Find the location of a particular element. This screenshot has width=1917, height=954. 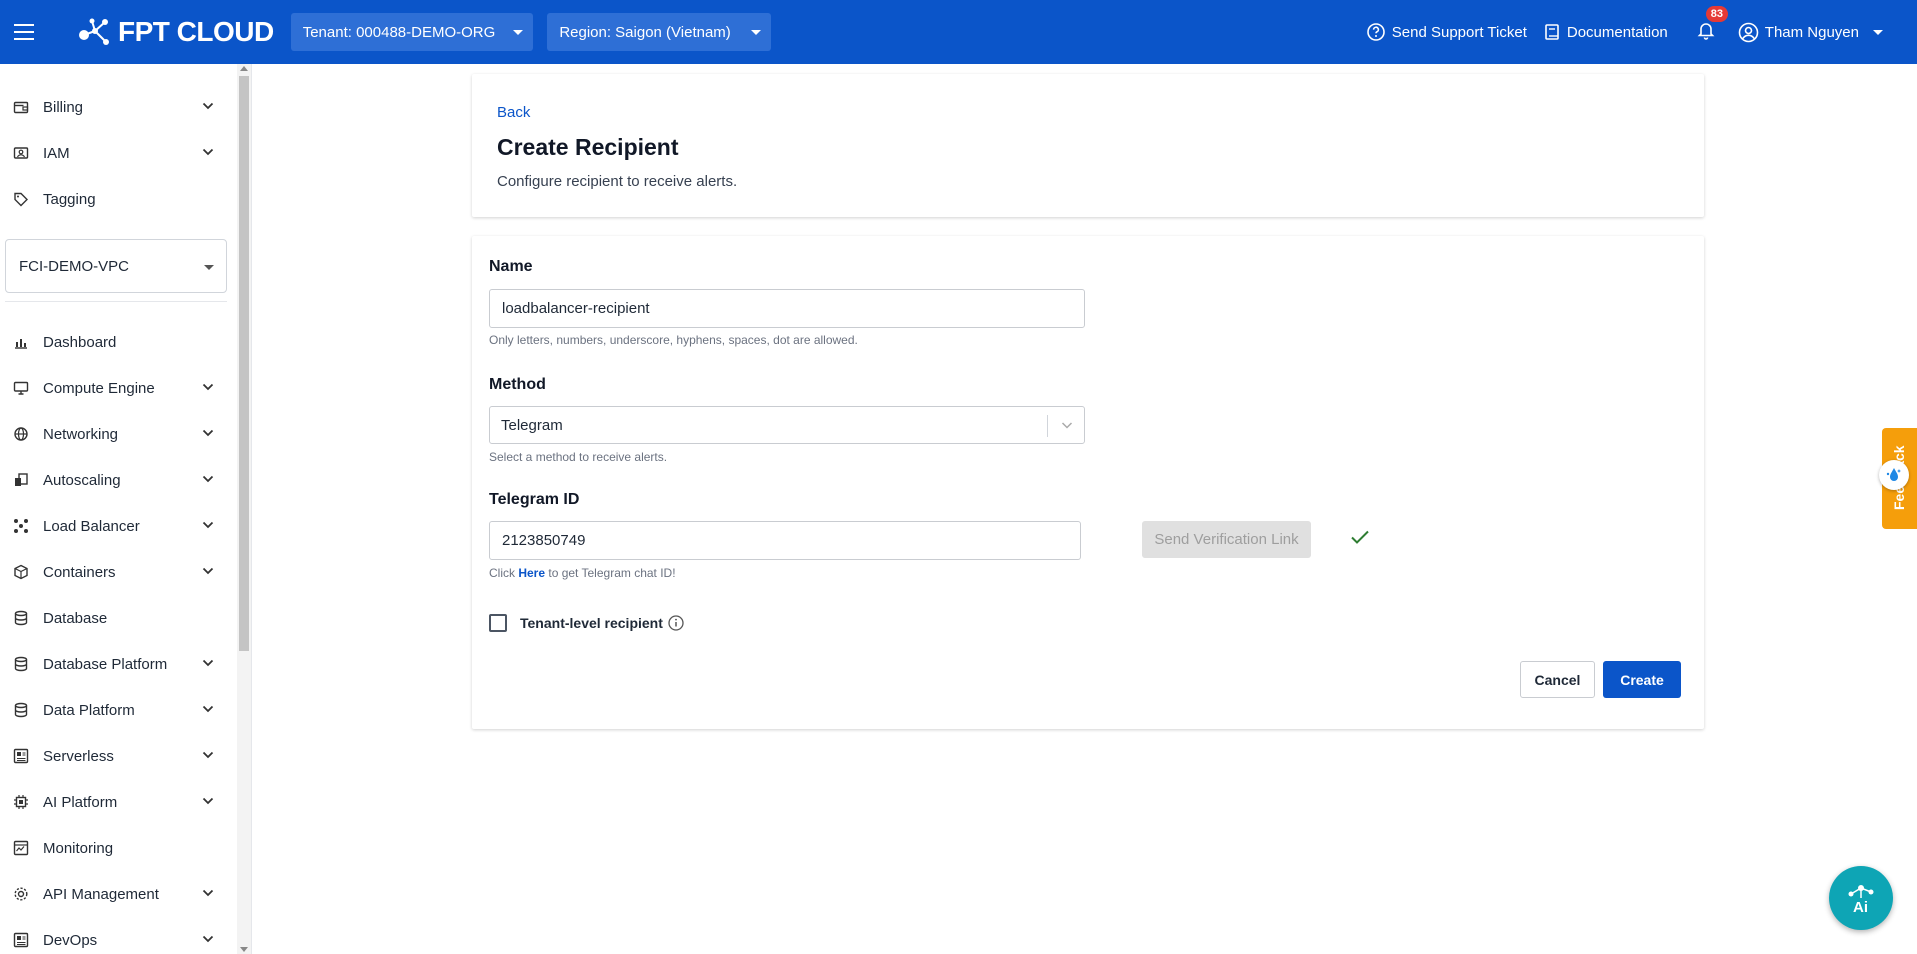

sidebar-item-networking: Networking is located at coordinates (118, 434).